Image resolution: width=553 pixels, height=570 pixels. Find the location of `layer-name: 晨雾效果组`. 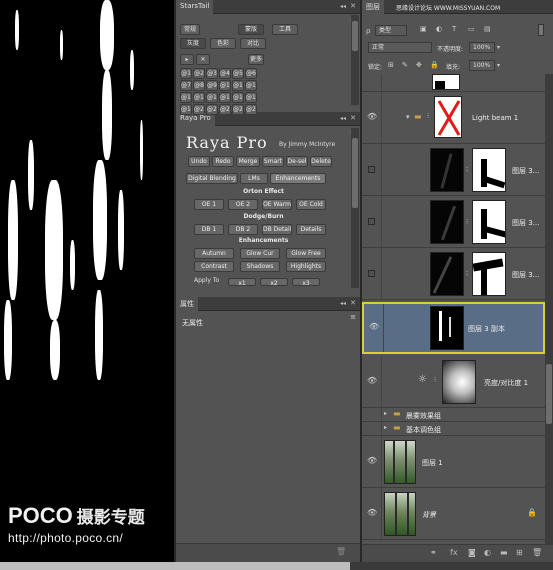

layer-name: 晨雾效果组 is located at coordinates (423, 416).